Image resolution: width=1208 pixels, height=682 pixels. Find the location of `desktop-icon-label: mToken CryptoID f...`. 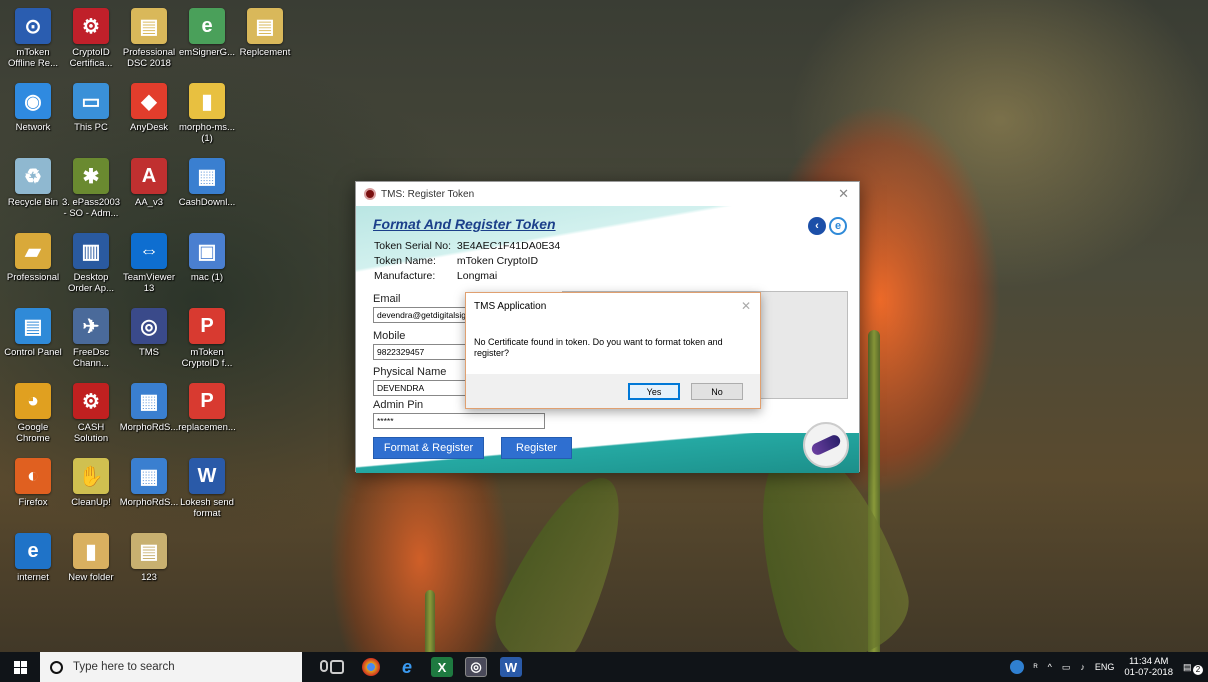

desktop-icon-label: mToken CryptoID f... is located at coordinates (207, 358).